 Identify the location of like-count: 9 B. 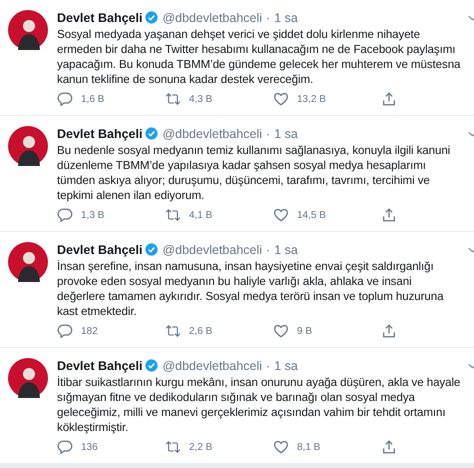
(304, 331).